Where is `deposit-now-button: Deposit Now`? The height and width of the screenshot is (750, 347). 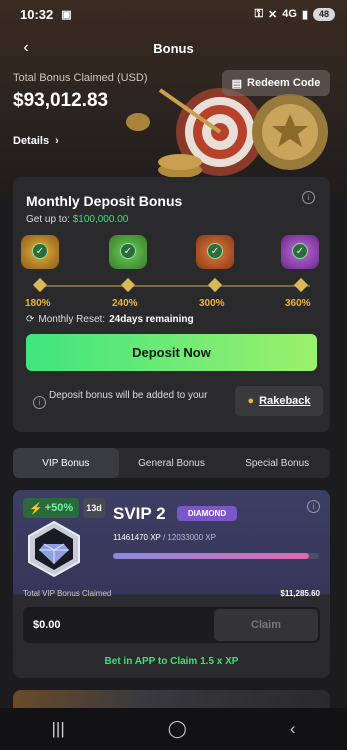 deposit-now-button: Deposit Now is located at coordinates (171, 352).